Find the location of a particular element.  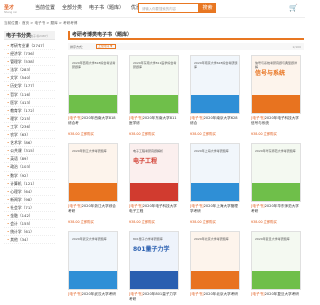

sidebar-item: •其他（34） is located at coordinates (29, 240).